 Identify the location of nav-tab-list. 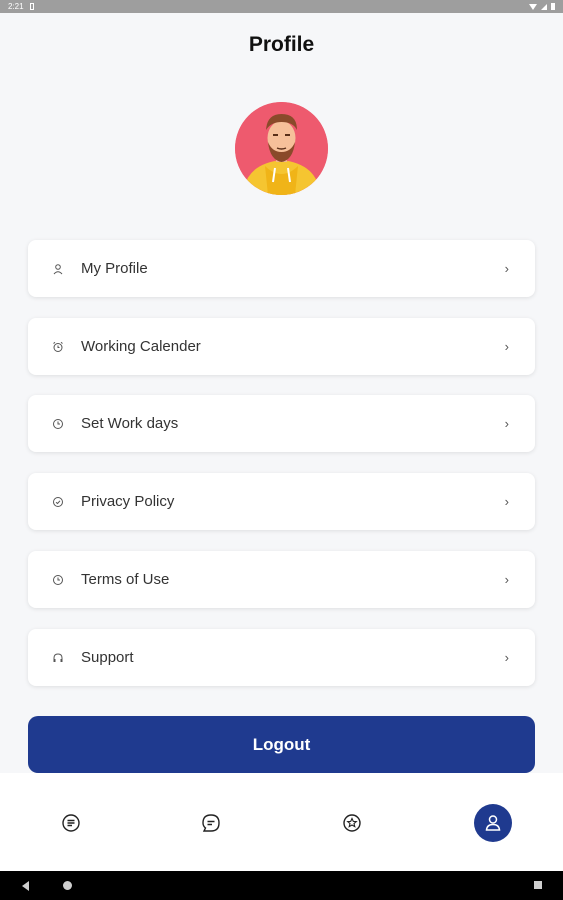
(71, 823).